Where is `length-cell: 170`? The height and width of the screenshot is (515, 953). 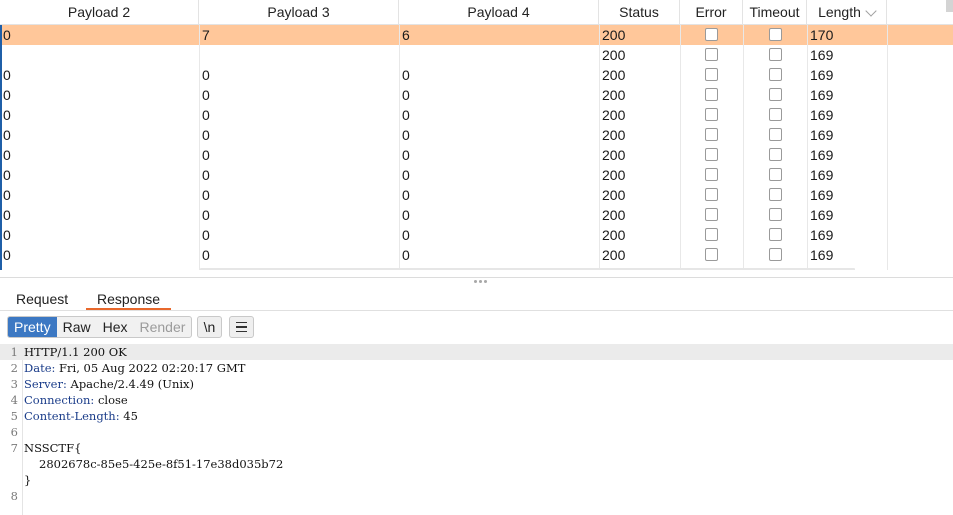 length-cell: 170 is located at coordinates (822, 35).